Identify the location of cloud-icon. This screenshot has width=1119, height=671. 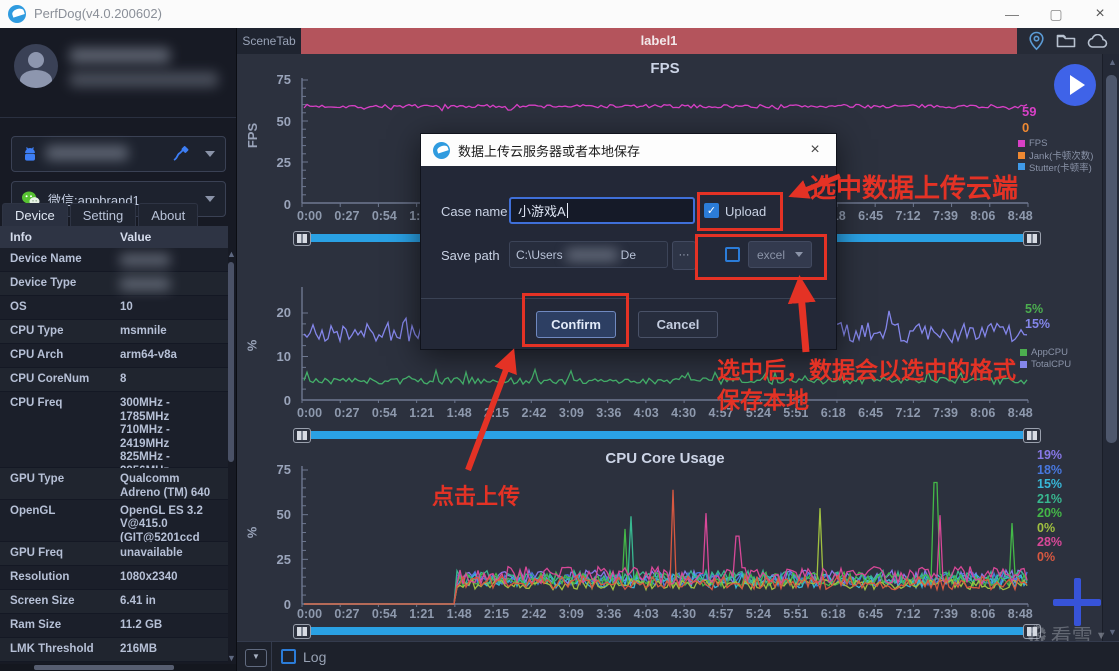
(1098, 41).